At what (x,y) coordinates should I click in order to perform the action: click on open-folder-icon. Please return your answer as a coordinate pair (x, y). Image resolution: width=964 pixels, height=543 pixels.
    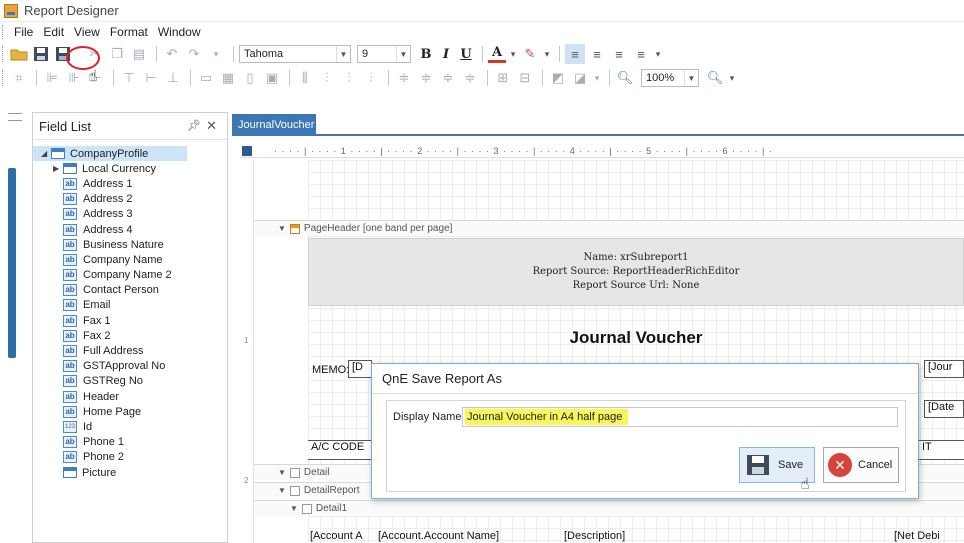
    Looking at the image, I should click on (19, 54).